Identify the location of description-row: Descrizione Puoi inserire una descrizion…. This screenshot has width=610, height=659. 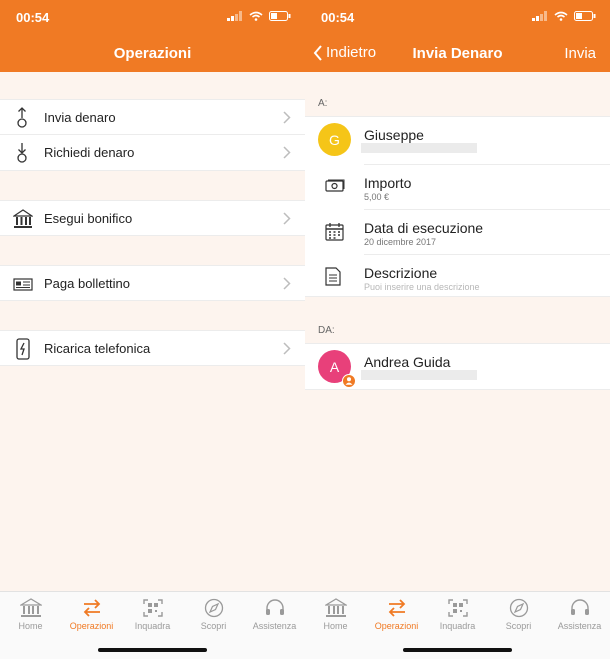
(457, 276).